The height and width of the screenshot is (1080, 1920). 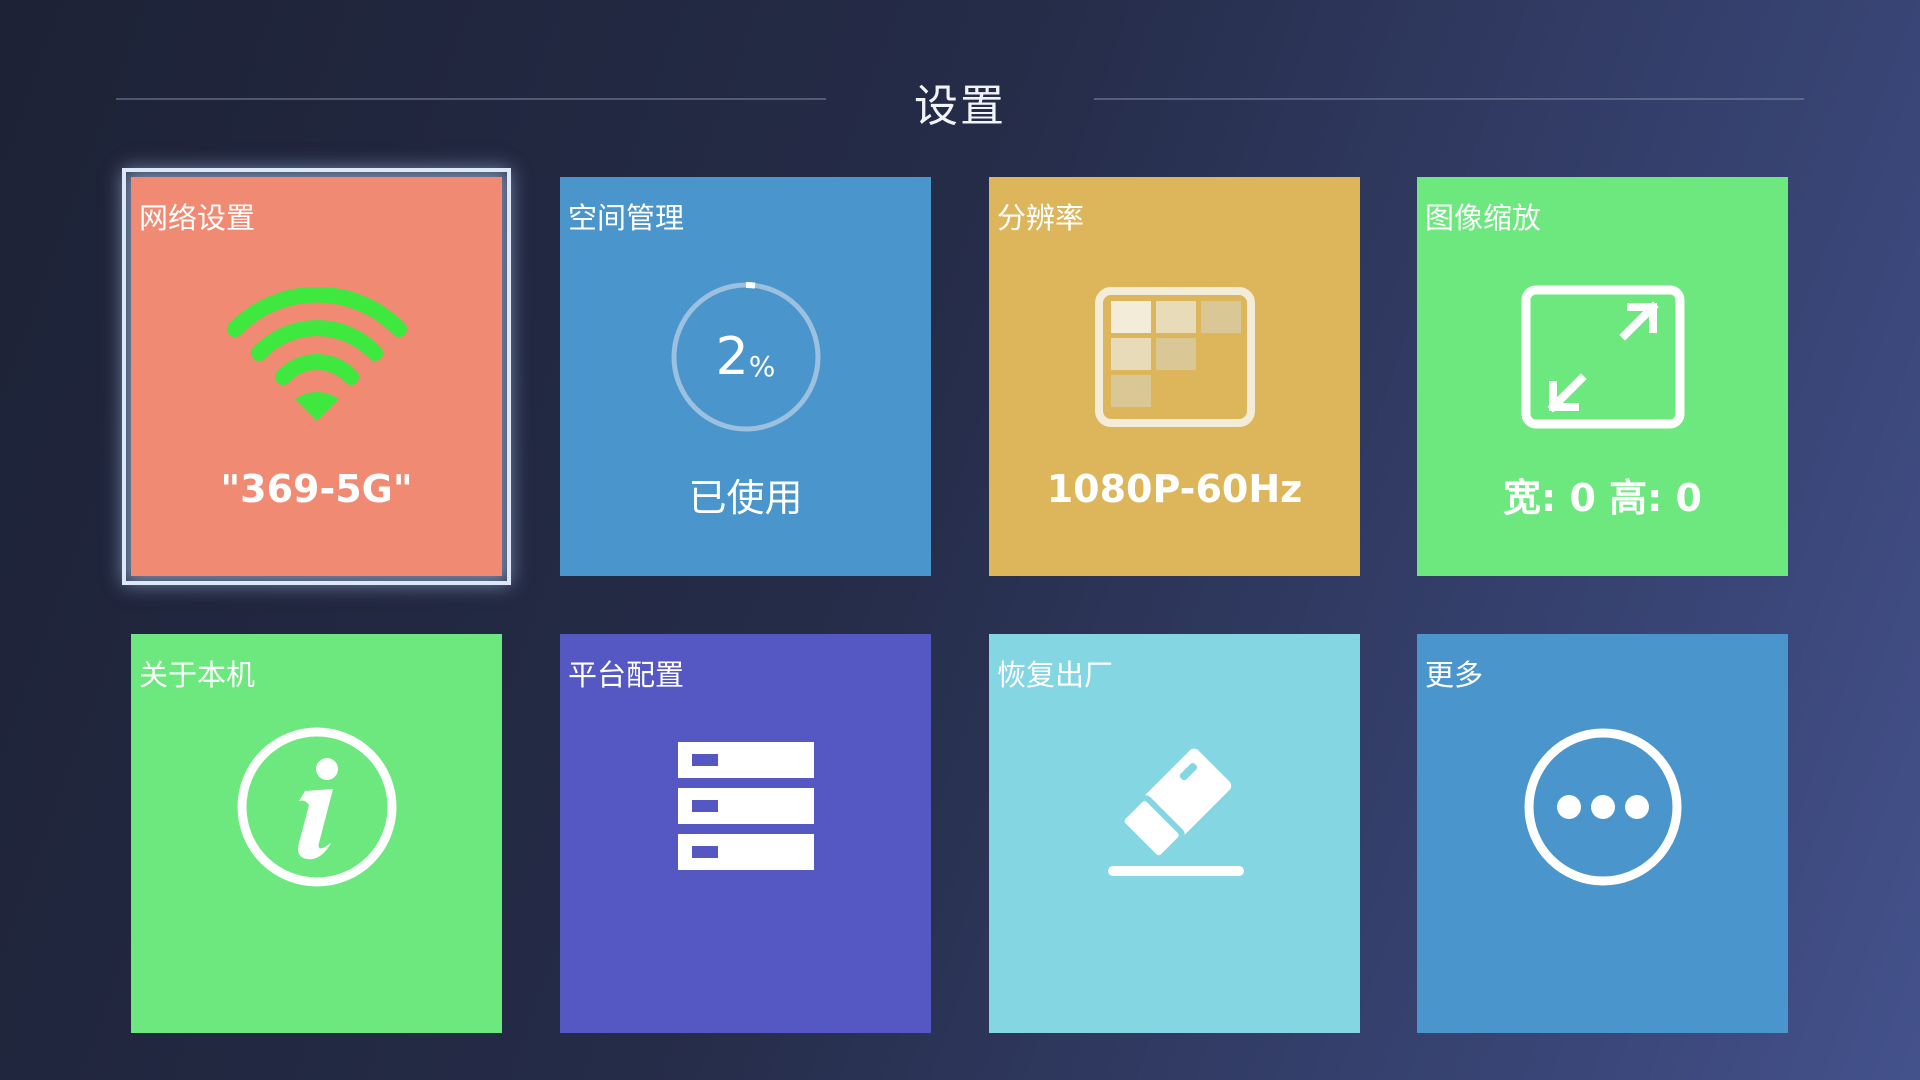 I want to click on tile-platform-config: 平台配置, so click(x=745, y=833).